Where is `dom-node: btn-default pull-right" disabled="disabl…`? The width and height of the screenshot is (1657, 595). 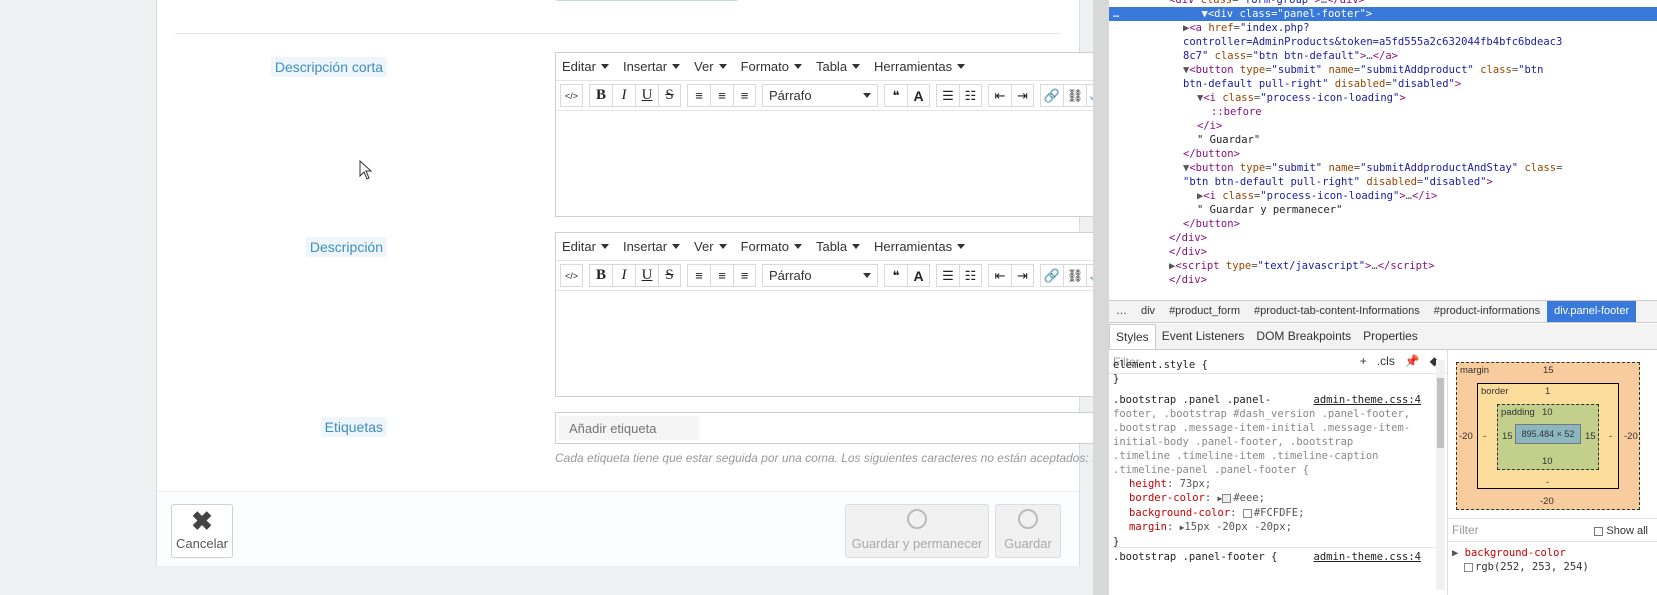
dom-node: btn-default pull-right" disabled="disabl… is located at coordinates (1322, 84).